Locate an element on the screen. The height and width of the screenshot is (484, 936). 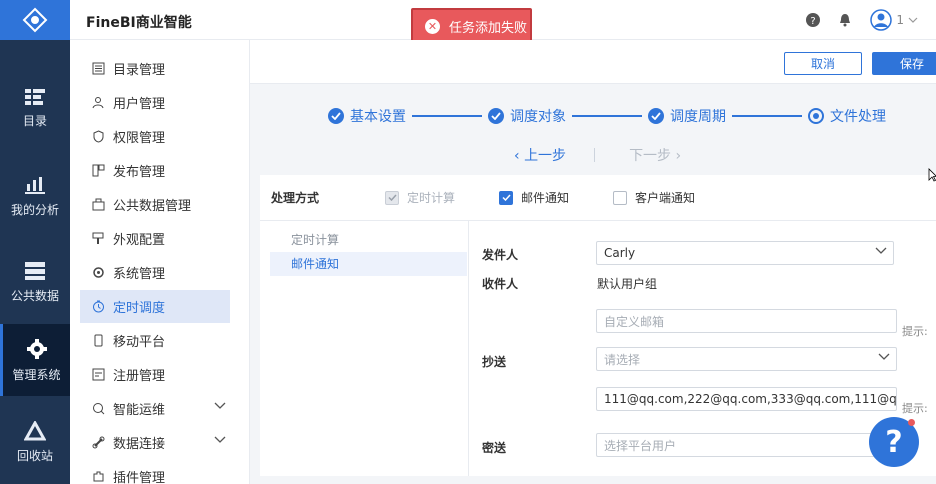
checkbox-label: 邮件通知 is located at coordinates (545, 198).